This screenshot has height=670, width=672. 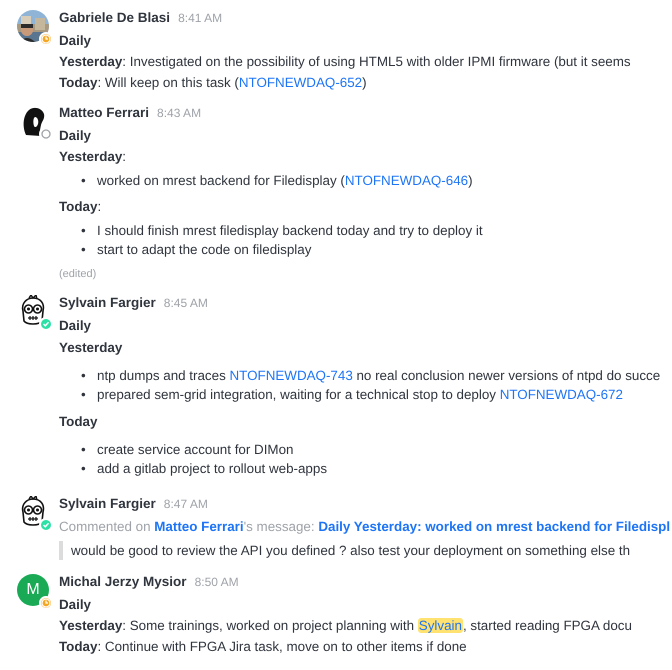 What do you see at coordinates (78, 274) in the screenshot?
I see `edited-label: (edited)` at bounding box center [78, 274].